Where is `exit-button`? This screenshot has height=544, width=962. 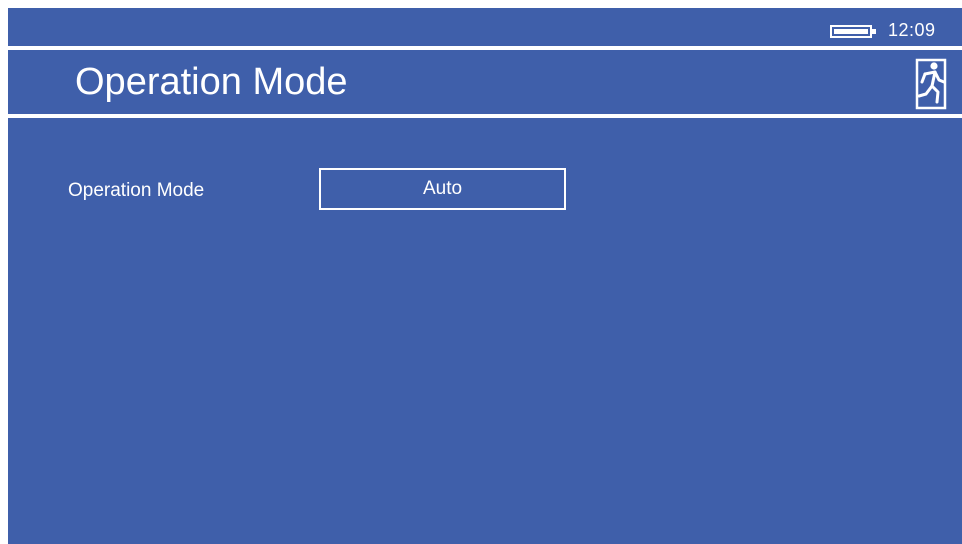 exit-button is located at coordinates (931, 83).